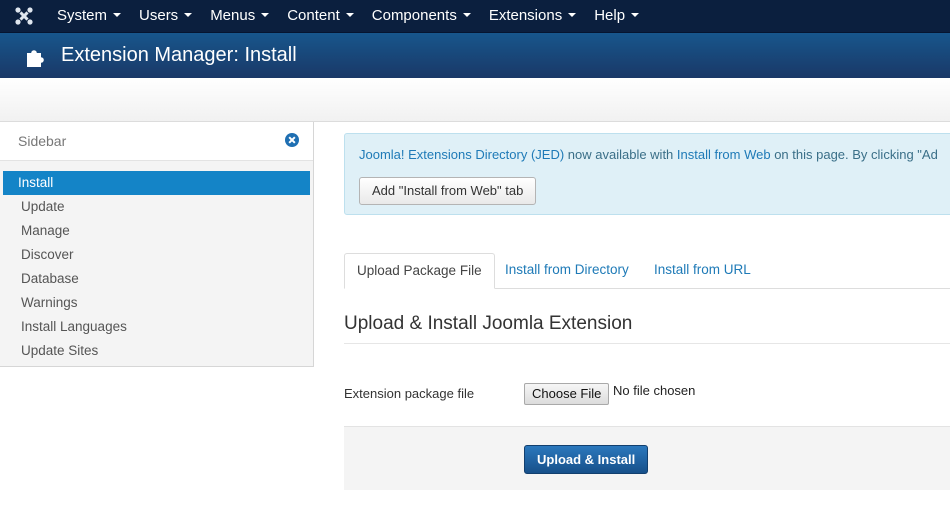 The image size is (950, 505). What do you see at coordinates (616, 16) in the screenshot?
I see `menu-help: Help` at bounding box center [616, 16].